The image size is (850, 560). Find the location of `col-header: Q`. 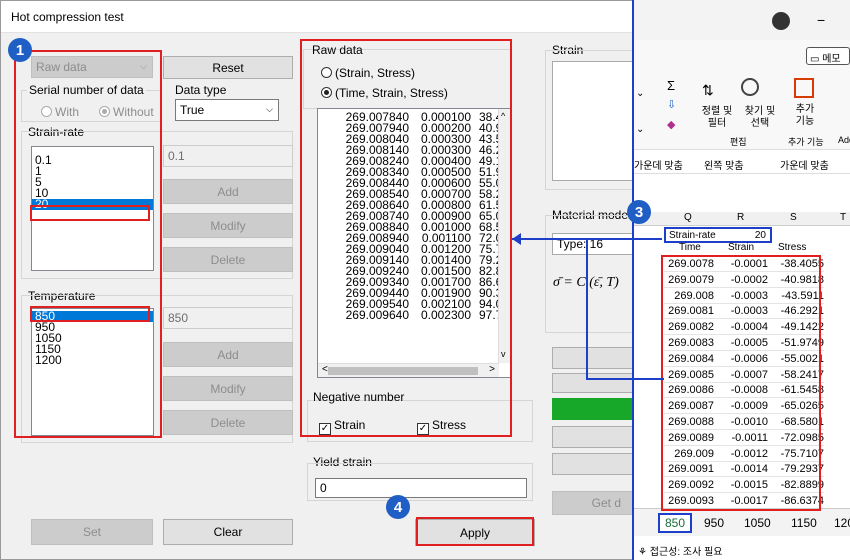

col-header: Q is located at coordinates (688, 217).